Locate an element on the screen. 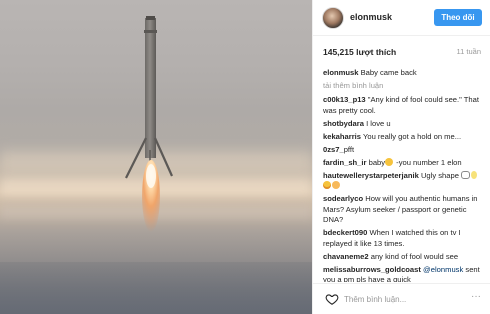  comment-user: melissaburrows_goldcoast is located at coordinates (372, 269).